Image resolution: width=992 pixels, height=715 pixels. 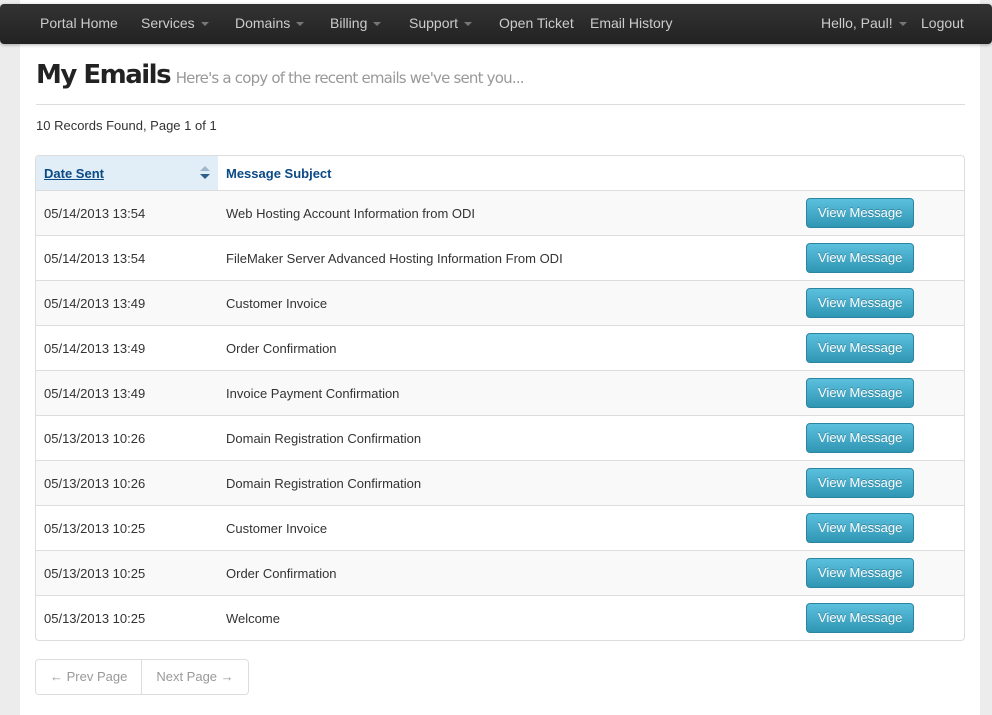 I want to click on subject-cell: Invoice Payment Confirmation, so click(x=508, y=393).